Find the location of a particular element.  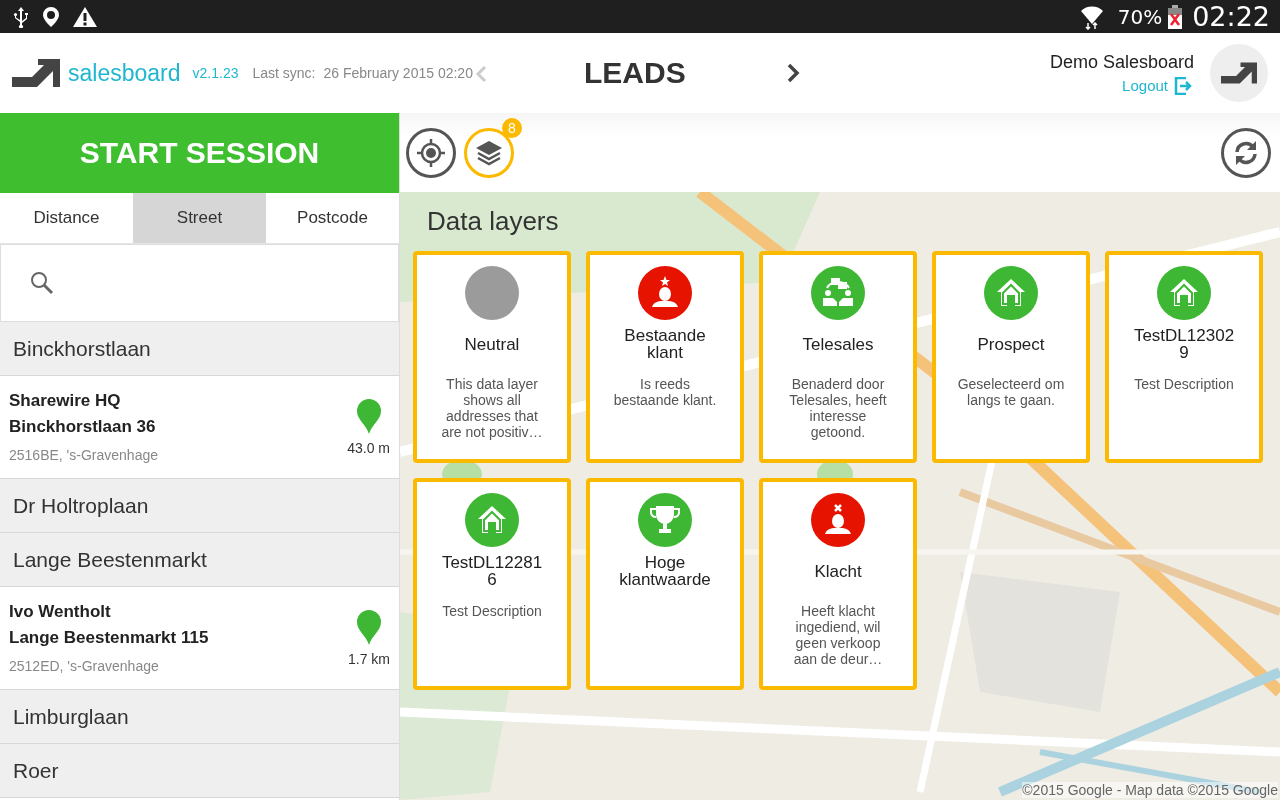

layer-title: Prospect is located at coordinates (1011, 344).